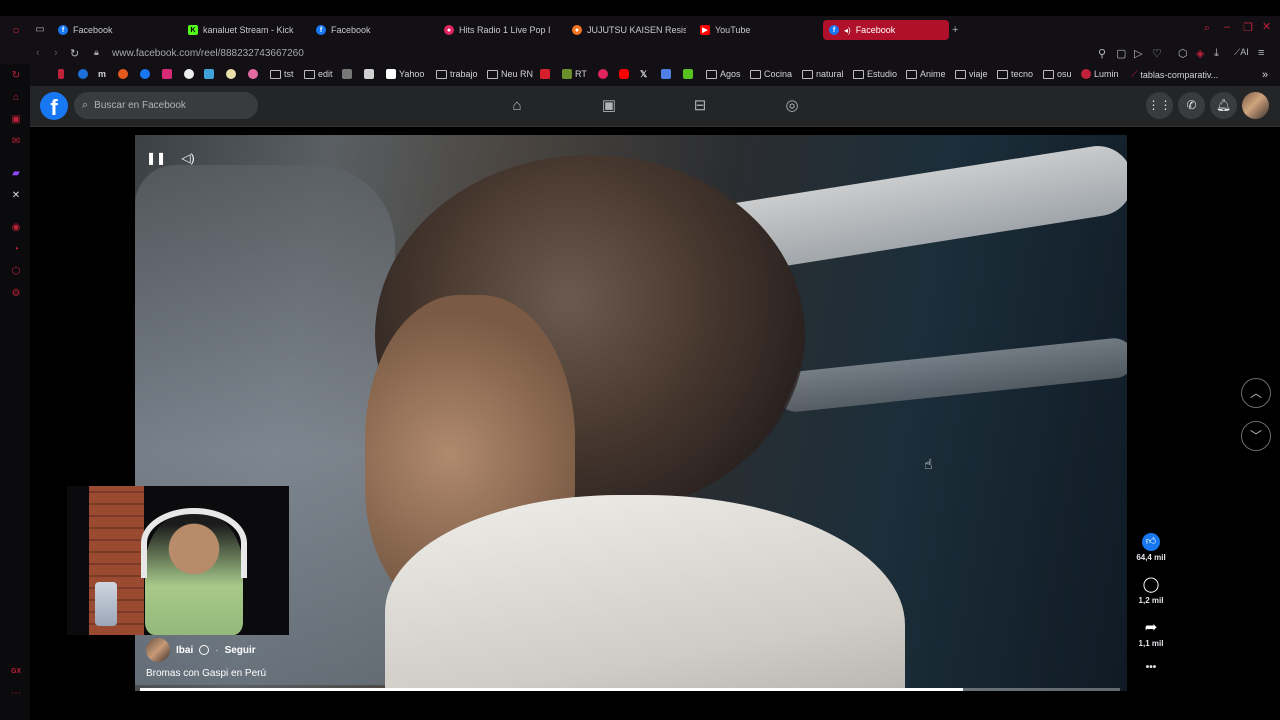 The height and width of the screenshot is (720, 1280). What do you see at coordinates (624, 74) in the screenshot?
I see `bookmark-youtube-icon` at bounding box center [624, 74].